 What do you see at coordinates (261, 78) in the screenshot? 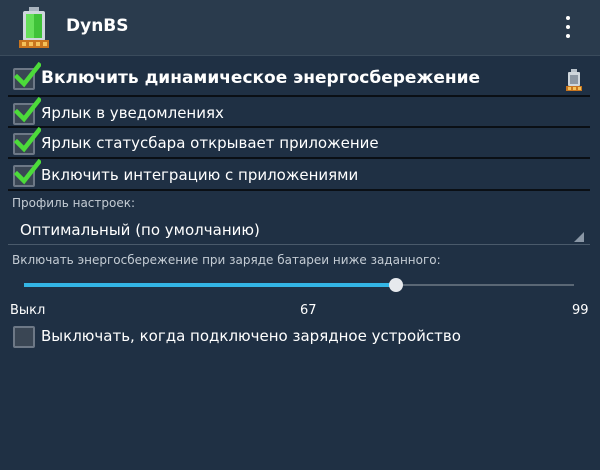
I see `dynamic-saving-label: Включить динамическое энергосбережение` at bounding box center [261, 78].